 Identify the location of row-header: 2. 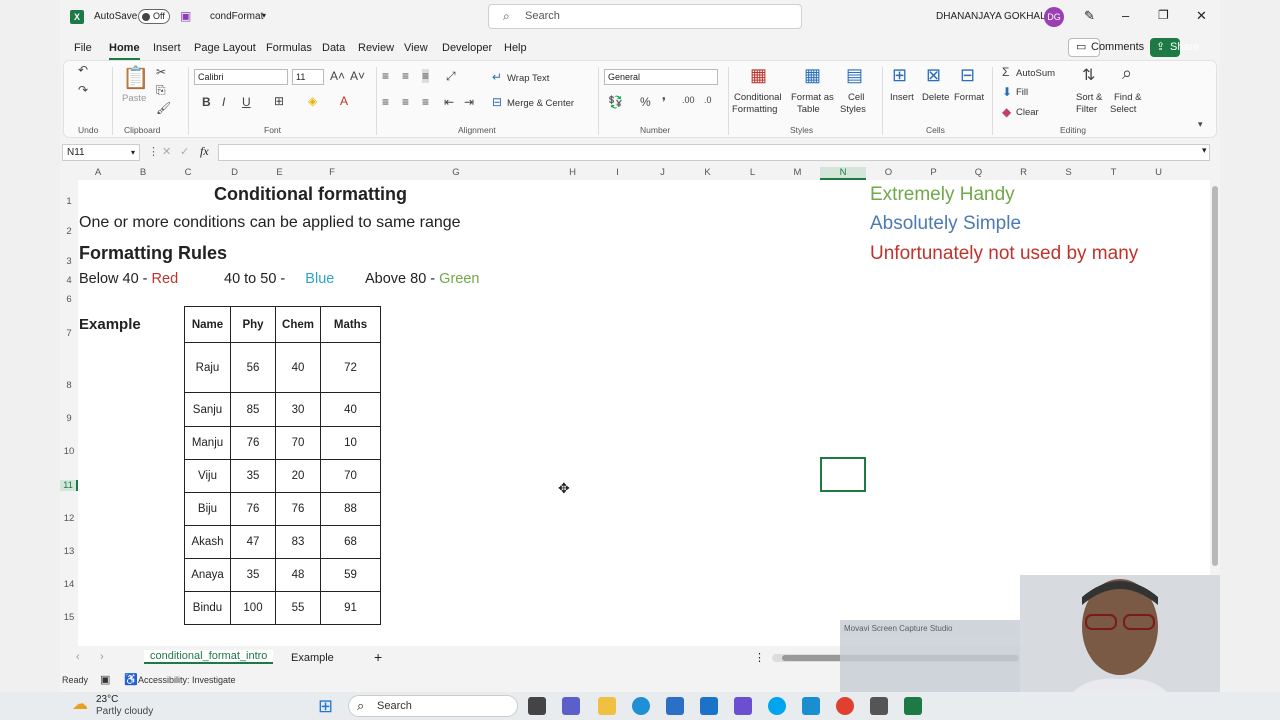
(69, 231).